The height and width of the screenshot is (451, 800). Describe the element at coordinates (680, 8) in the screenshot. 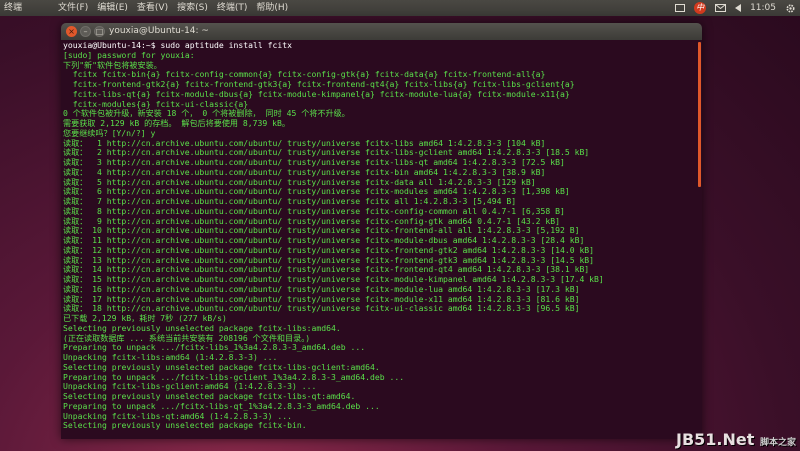

I see `indicator-box-icon` at that location.